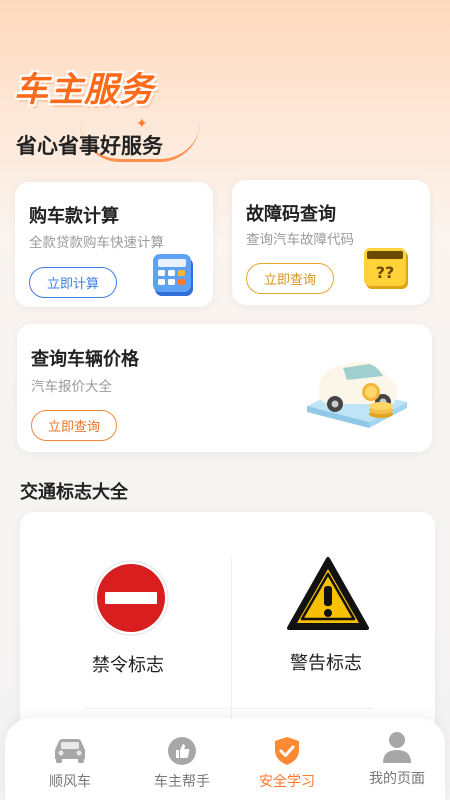  I want to click on fault-code-icon: ??, so click(386, 268).